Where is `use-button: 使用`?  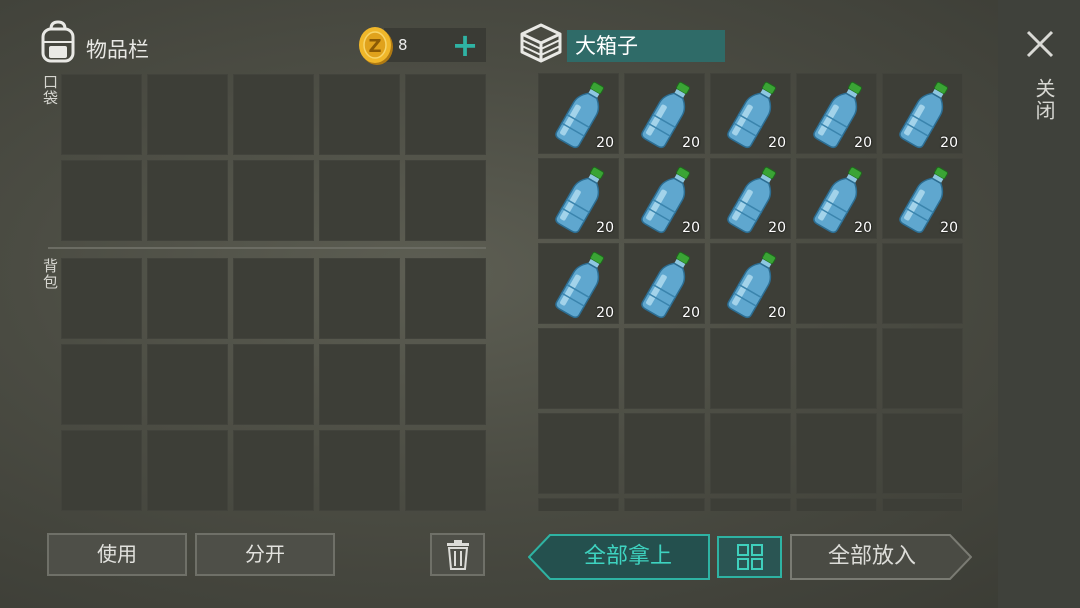 use-button: 使用 is located at coordinates (117, 554).